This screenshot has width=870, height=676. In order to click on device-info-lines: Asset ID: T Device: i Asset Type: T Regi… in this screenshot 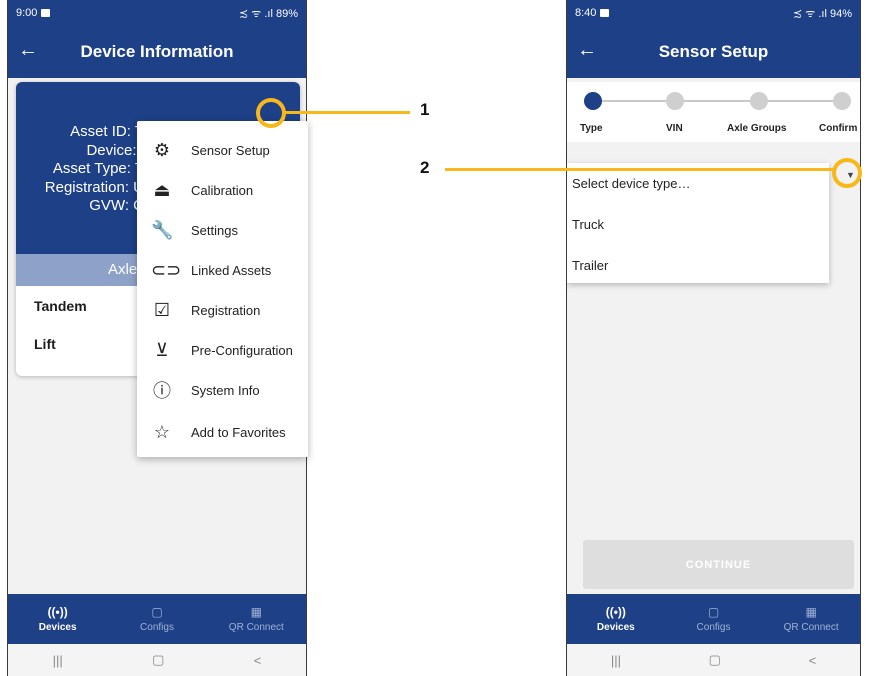, I will do `click(80, 169)`.